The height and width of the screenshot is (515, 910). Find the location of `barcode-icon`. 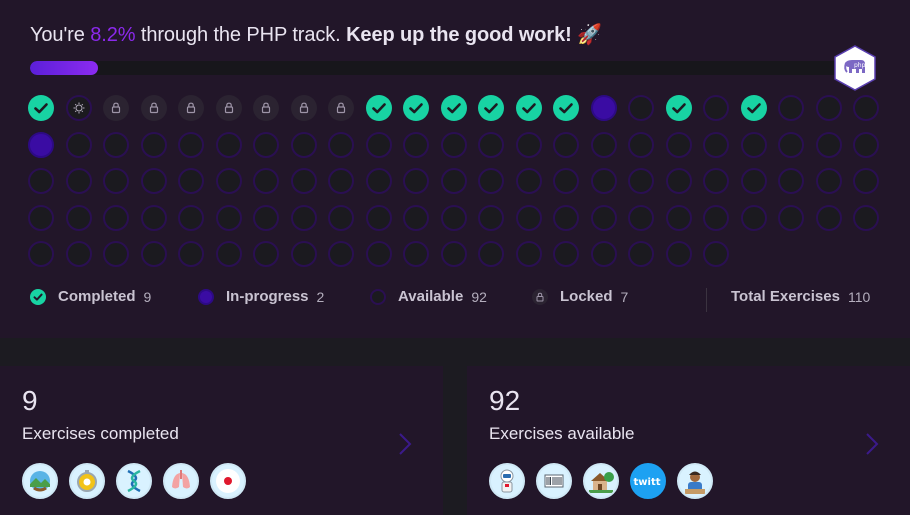

barcode-icon is located at coordinates (554, 481).